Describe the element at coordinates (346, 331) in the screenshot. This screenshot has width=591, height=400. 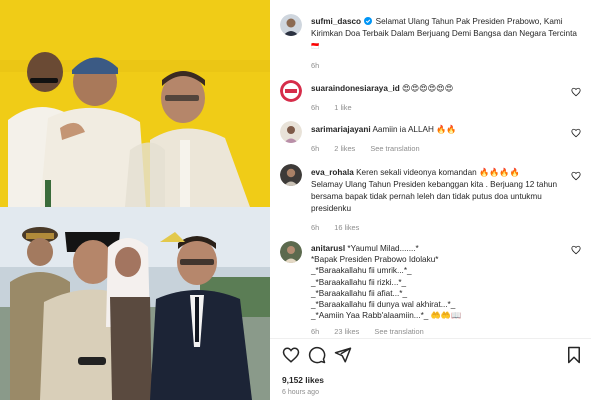
I see `comment-likes: 23 likes` at that location.